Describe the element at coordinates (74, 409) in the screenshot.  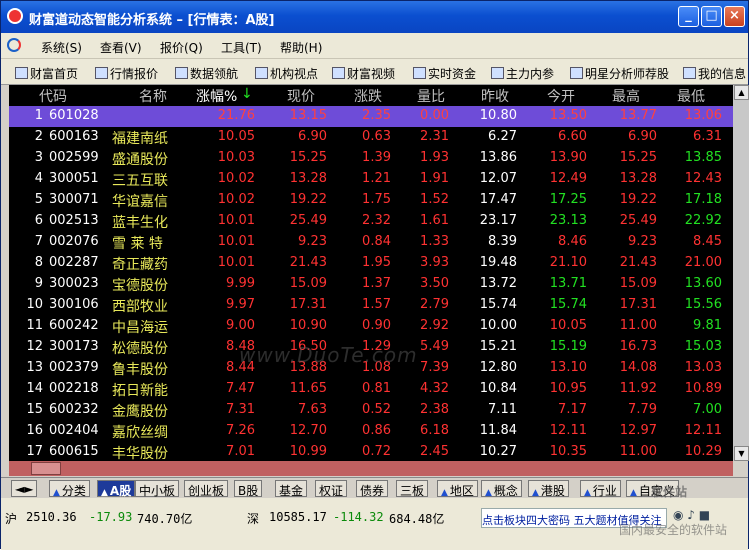
I see `stock-code: 600232` at that location.